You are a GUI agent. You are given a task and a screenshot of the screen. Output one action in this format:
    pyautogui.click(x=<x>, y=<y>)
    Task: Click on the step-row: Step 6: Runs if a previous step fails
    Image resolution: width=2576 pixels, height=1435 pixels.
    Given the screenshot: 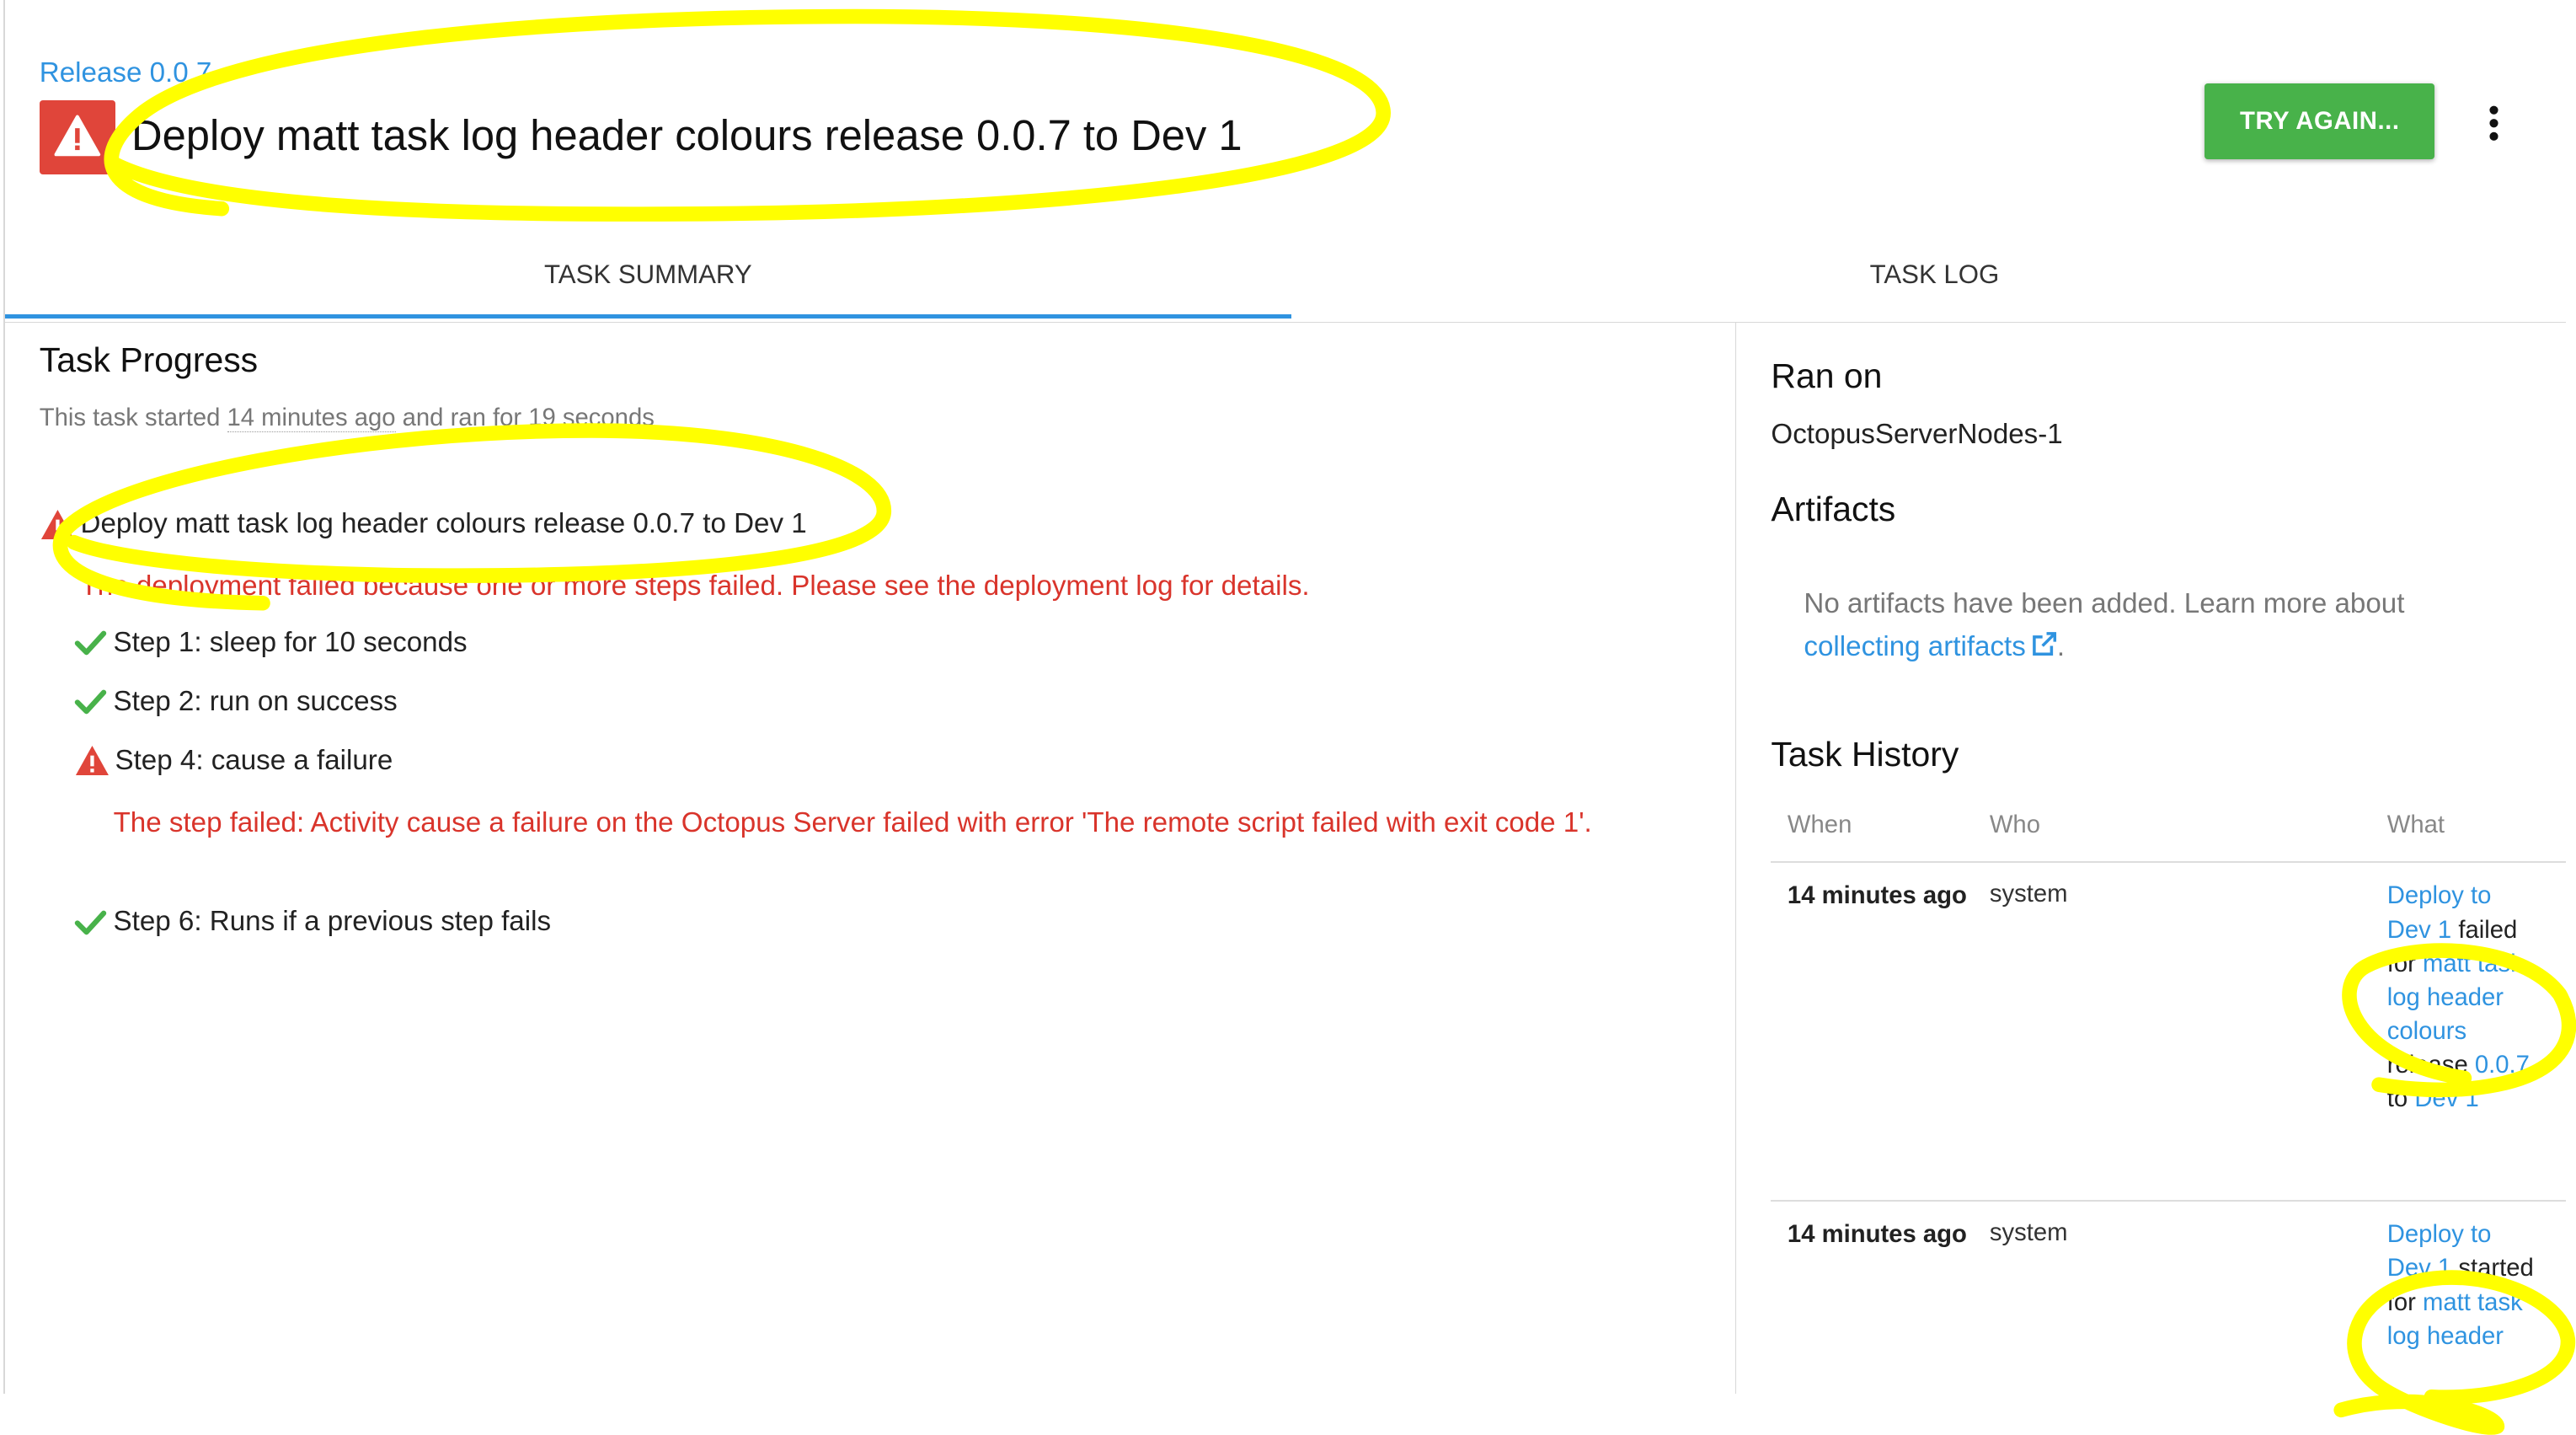 What is the action you would take?
    pyautogui.click(x=312, y=922)
    